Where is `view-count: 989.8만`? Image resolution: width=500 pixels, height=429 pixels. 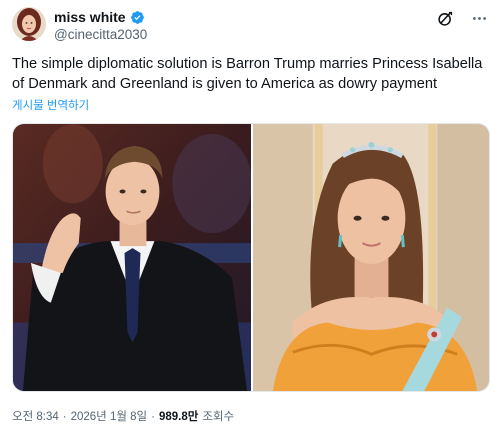
view-count: 989.8만 is located at coordinates (178, 417).